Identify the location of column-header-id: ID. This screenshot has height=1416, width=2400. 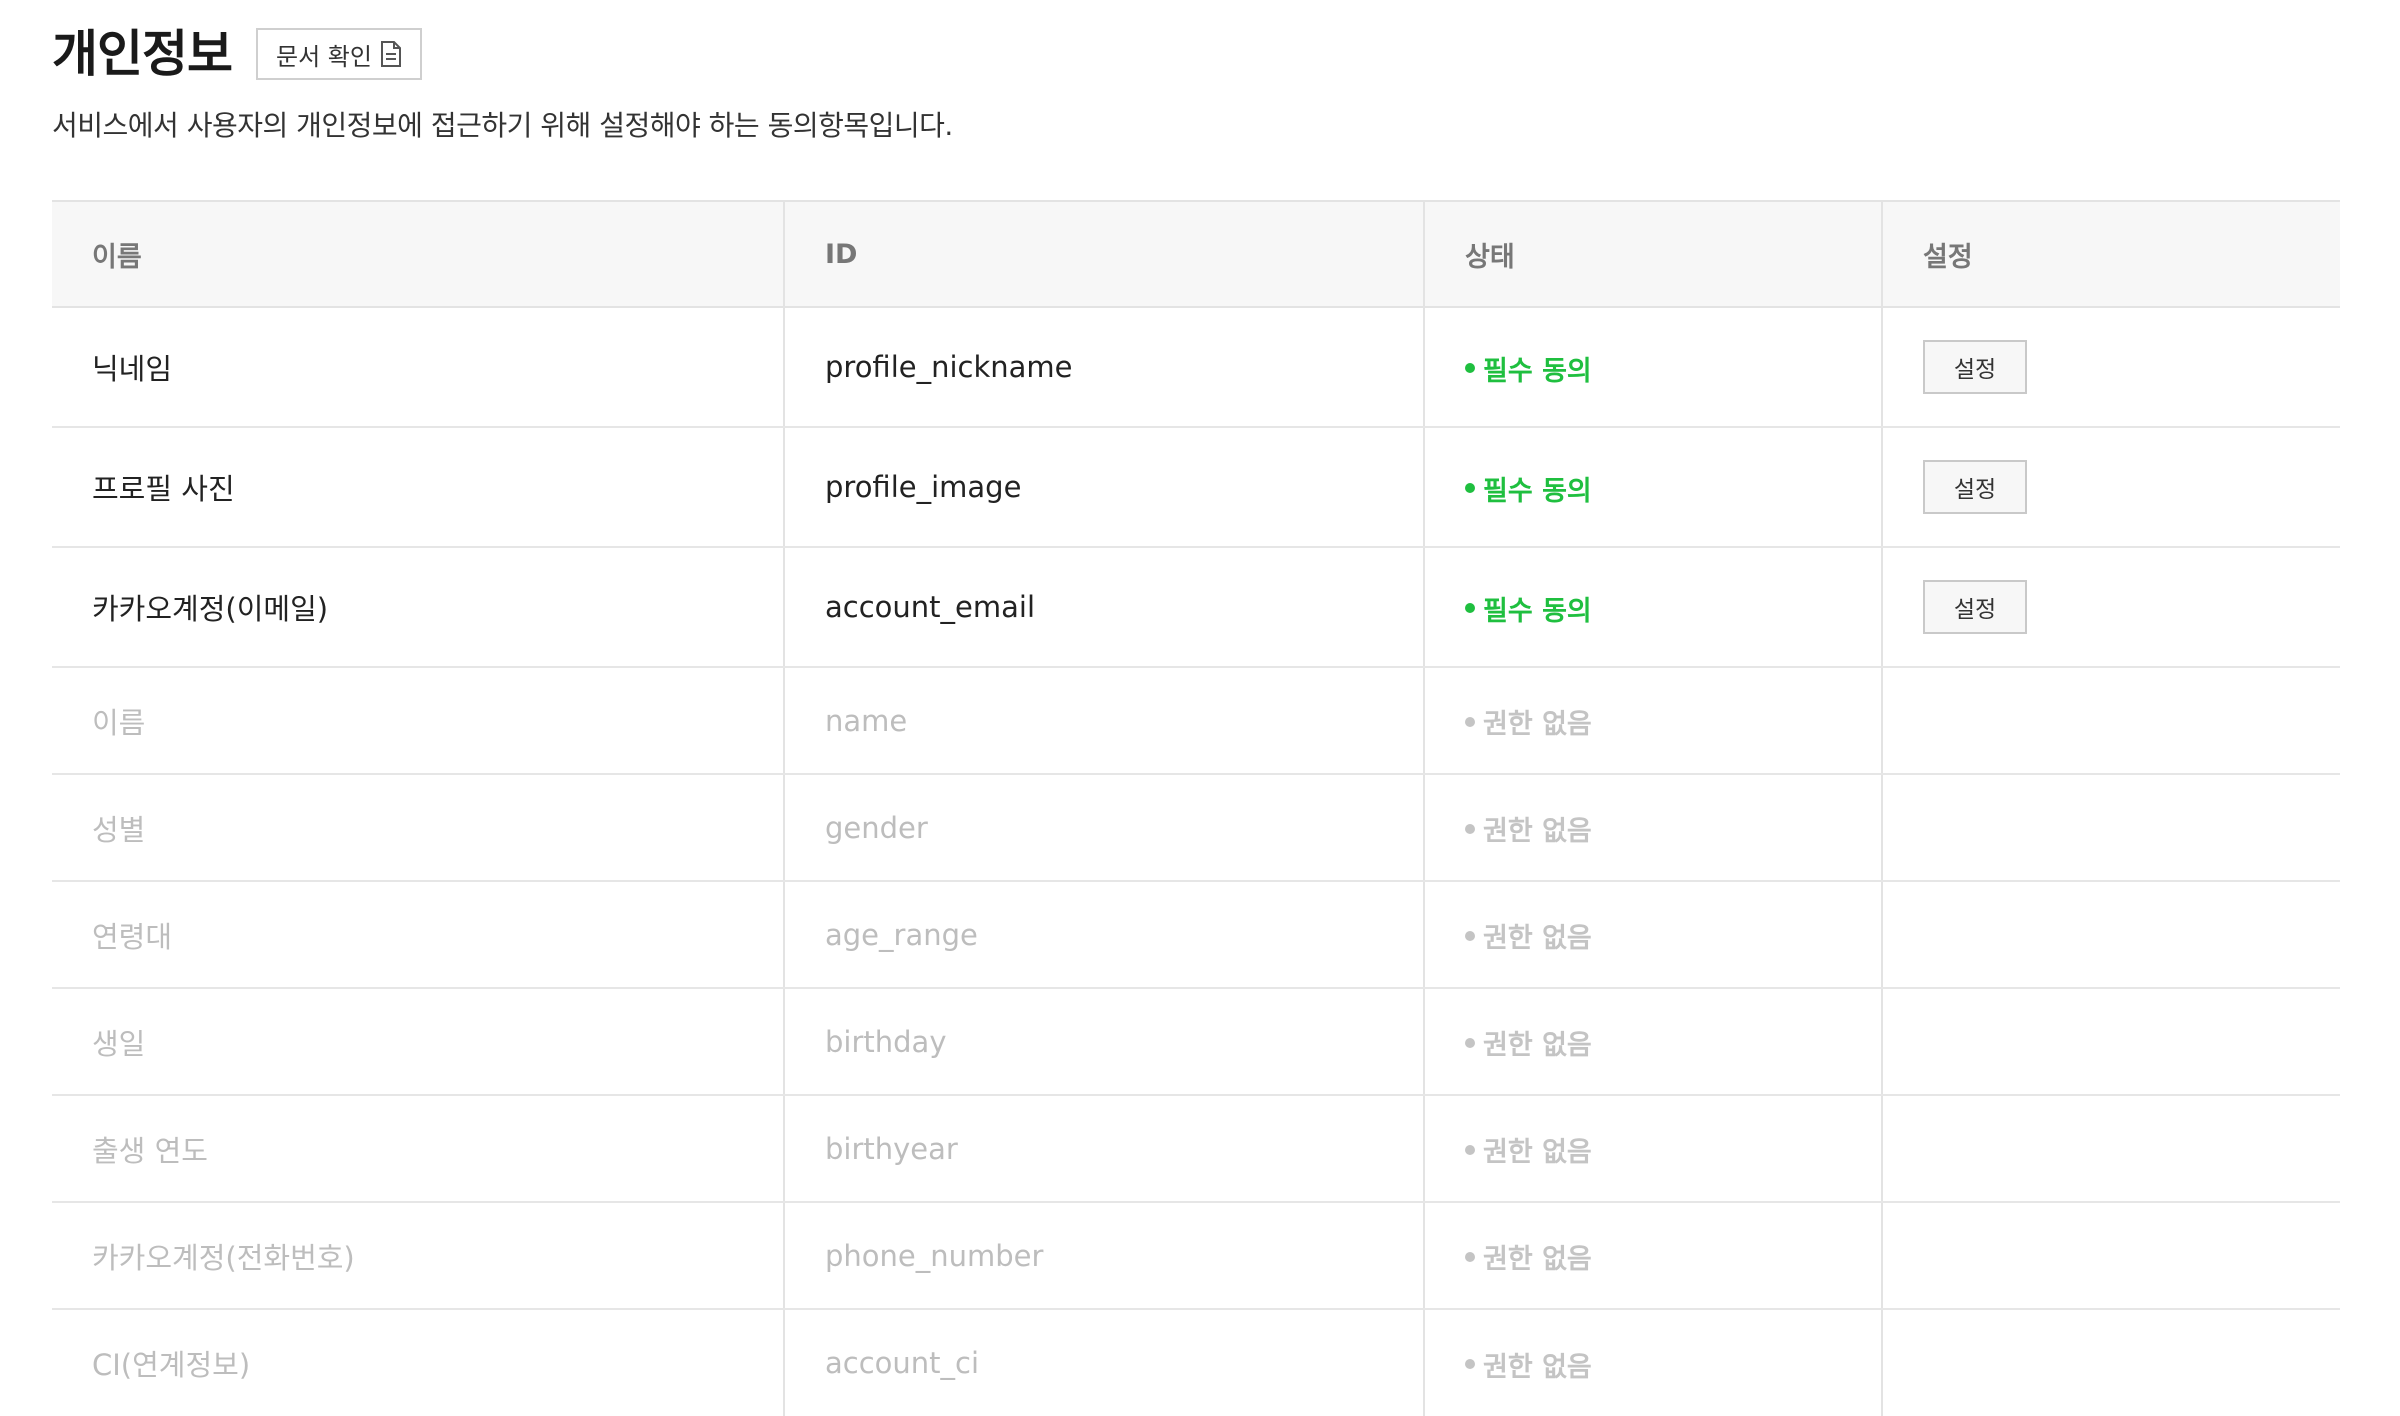
(1103, 254).